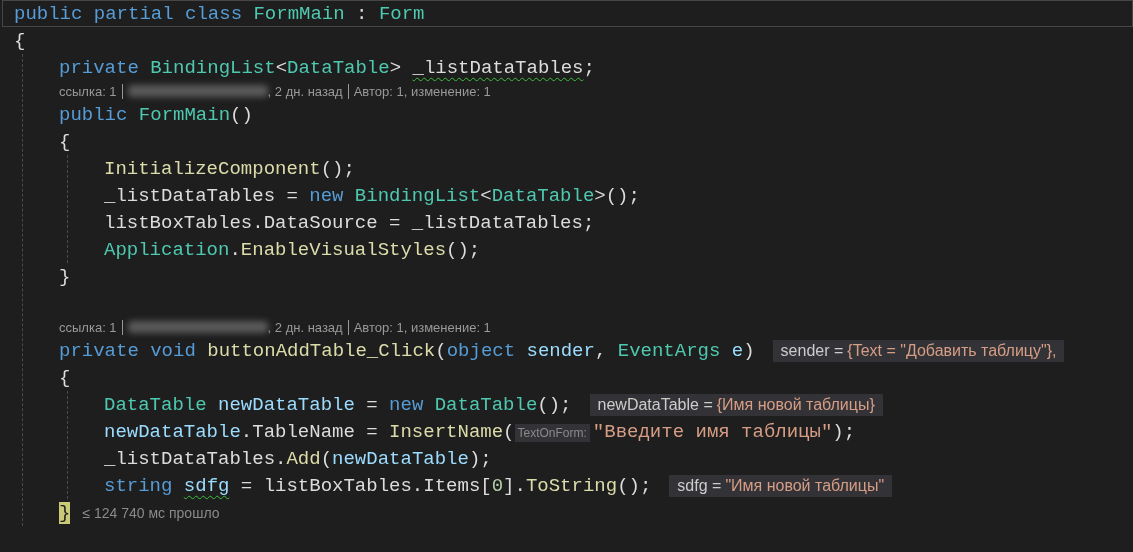 This screenshot has width=1133, height=552. I want to click on datatip: newDataTable = {Имя новой таблицы}, so click(736, 404).